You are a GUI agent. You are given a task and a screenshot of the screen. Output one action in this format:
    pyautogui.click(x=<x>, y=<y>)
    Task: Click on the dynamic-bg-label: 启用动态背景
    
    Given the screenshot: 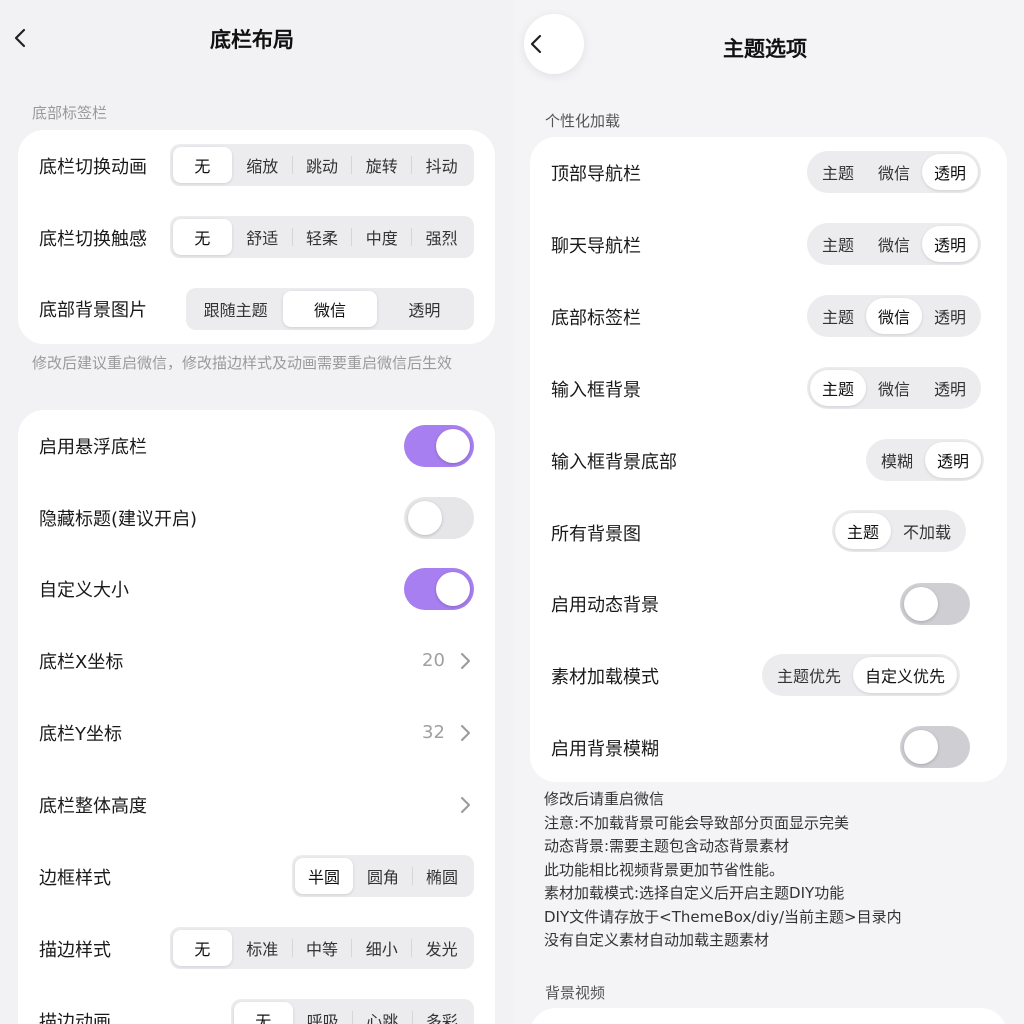 What is the action you would take?
    pyautogui.click(x=605, y=605)
    